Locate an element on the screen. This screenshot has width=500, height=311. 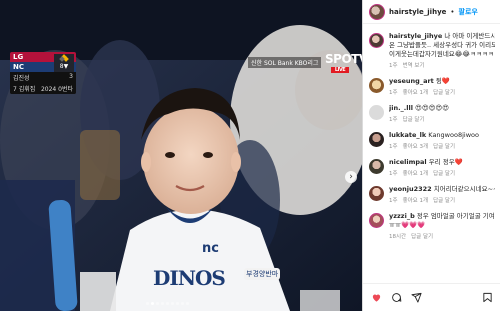
comment-icon is located at coordinates (396, 295).